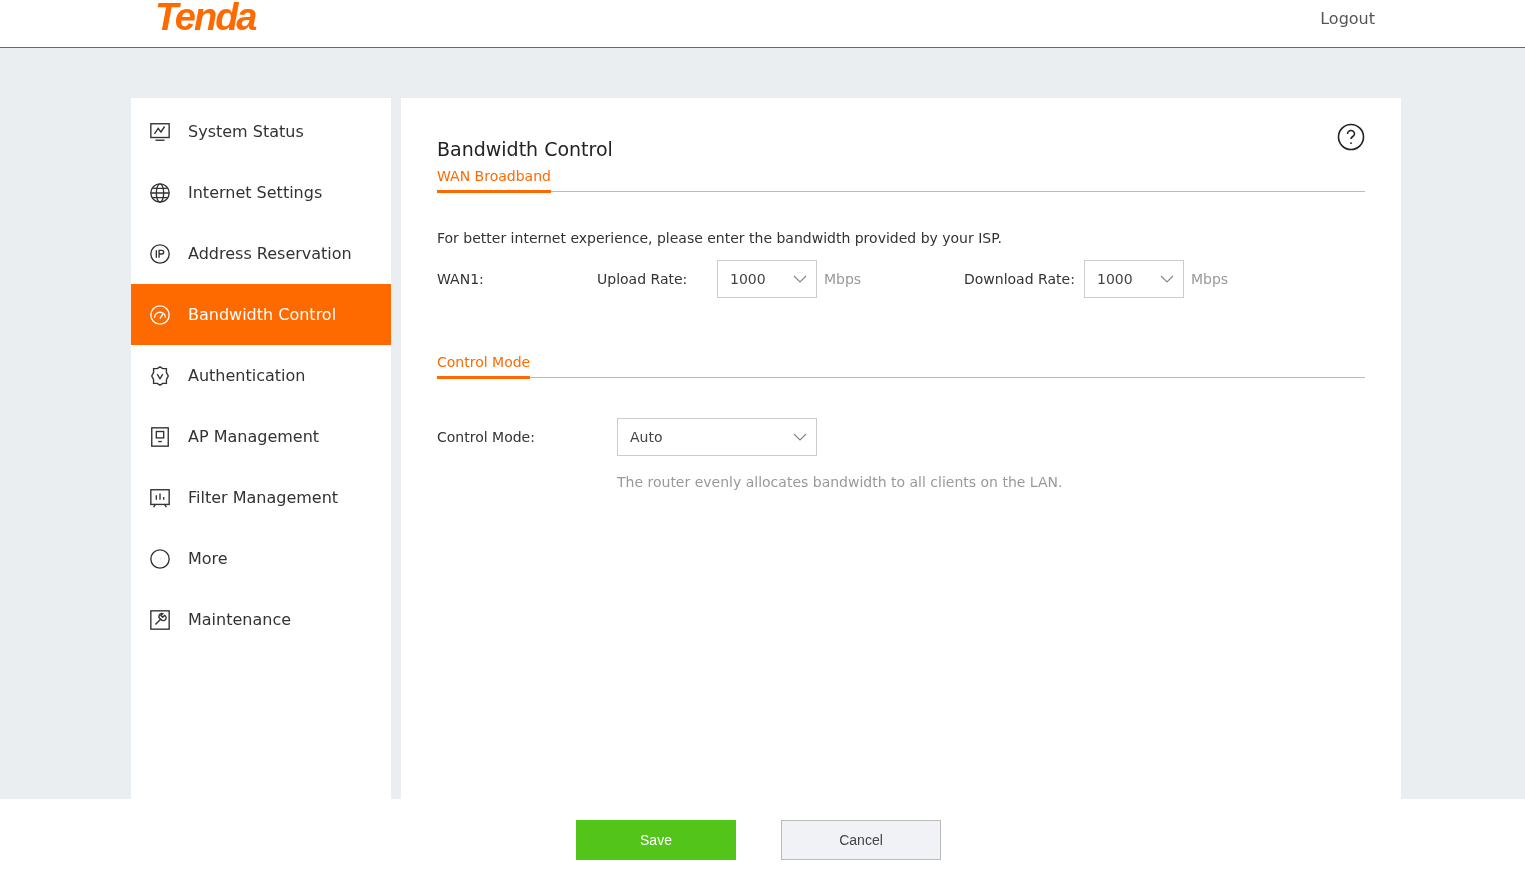 The height and width of the screenshot is (880, 1525). I want to click on control-mode-label: Control Mode:, so click(486, 437).